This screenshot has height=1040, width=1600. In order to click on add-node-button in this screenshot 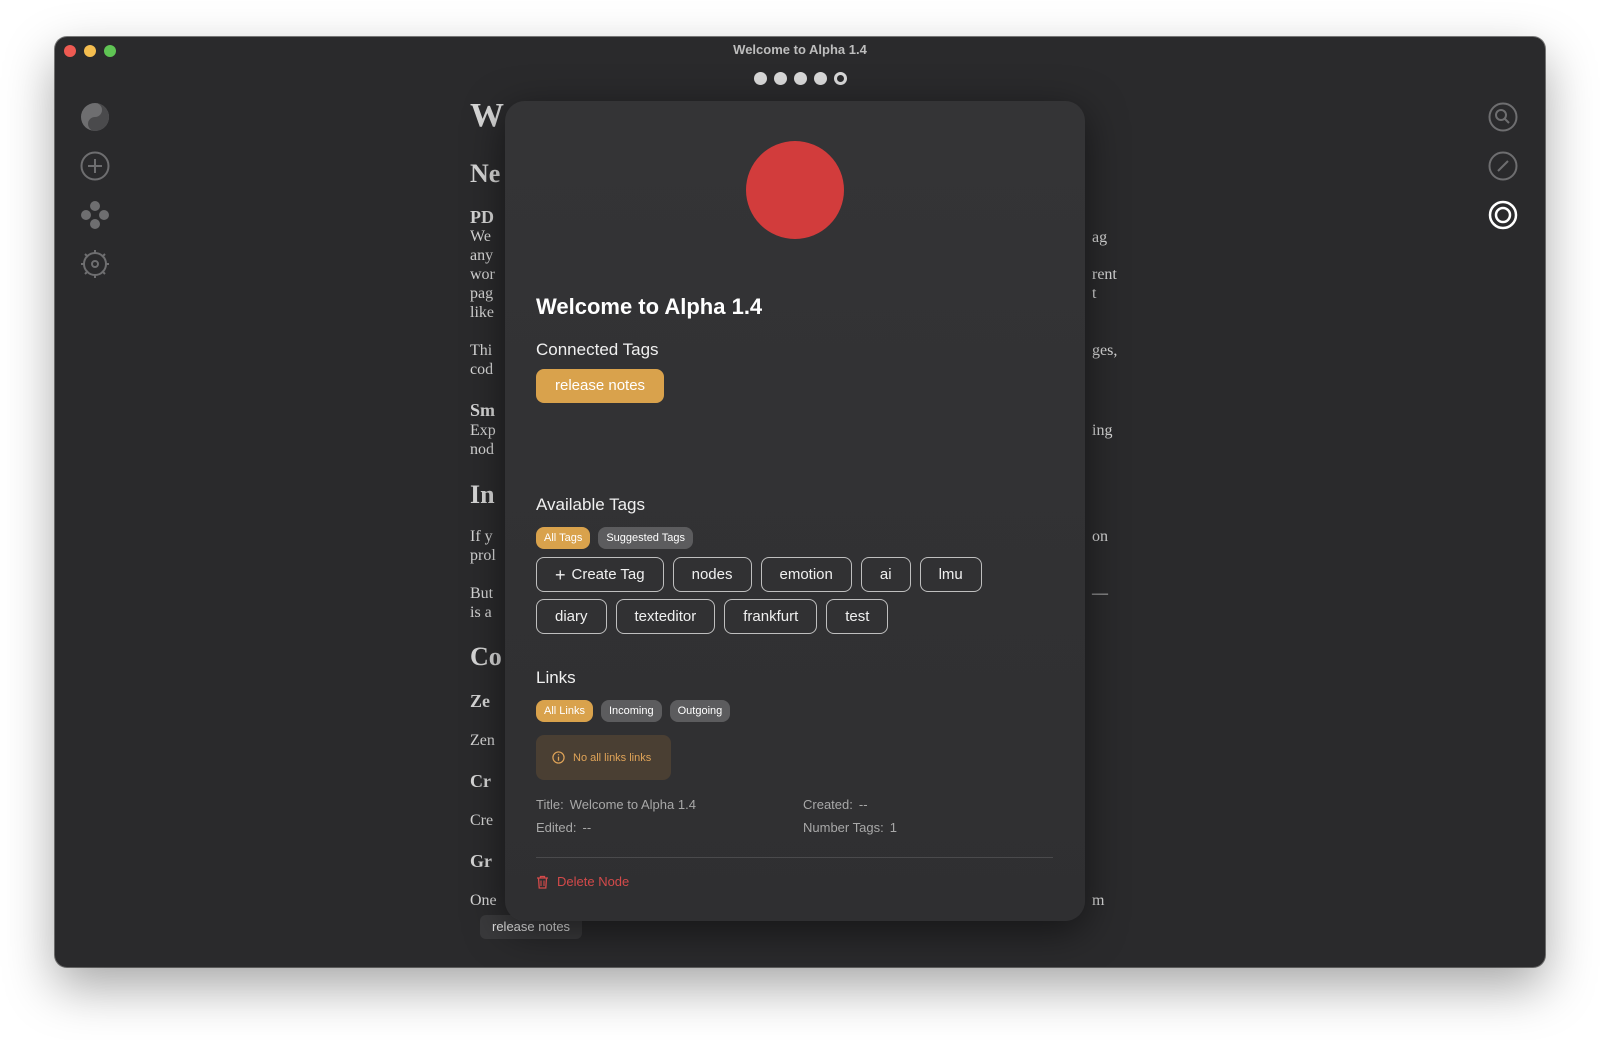, I will do `click(95, 166)`.